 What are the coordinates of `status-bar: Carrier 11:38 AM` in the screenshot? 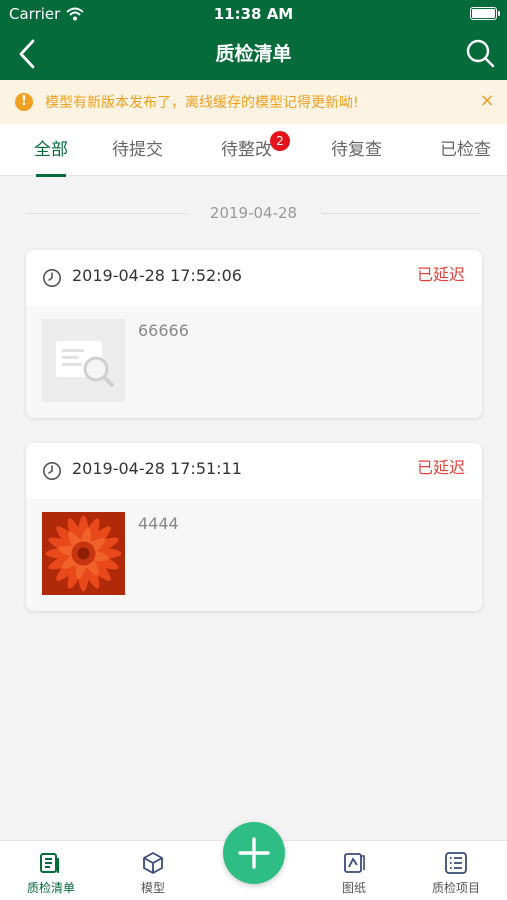 It's located at (253, 14).